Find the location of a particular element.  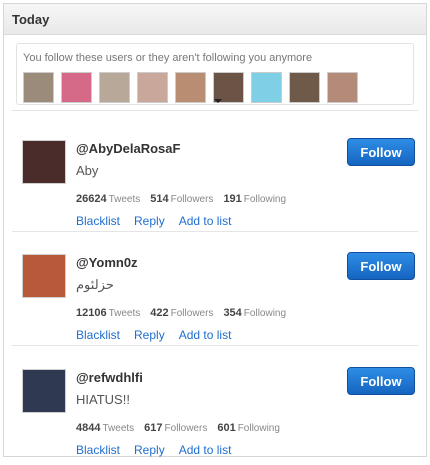

followers-stat: 422 Followers is located at coordinates (182, 313).